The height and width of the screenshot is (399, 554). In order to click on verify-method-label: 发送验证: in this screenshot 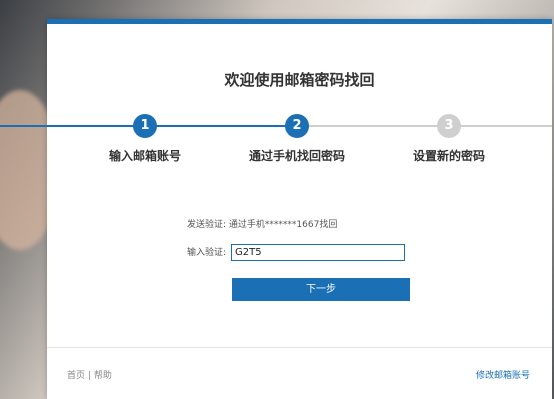, I will do `click(207, 225)`.